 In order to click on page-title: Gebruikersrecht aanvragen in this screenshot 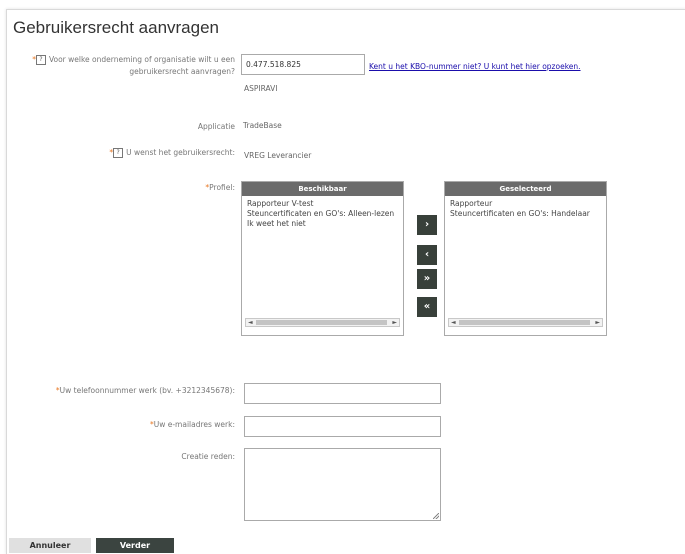, I will do `click(116, 27)`.